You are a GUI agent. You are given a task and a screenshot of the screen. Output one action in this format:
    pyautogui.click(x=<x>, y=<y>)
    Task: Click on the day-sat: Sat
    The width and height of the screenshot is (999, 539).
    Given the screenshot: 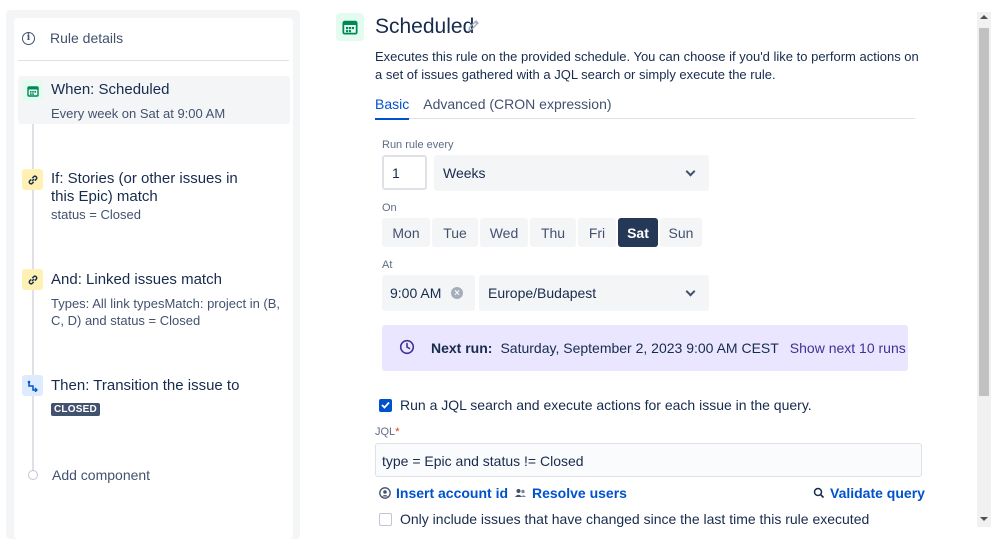 What is the action you would take?
    pyautogui.click(x=638, y=232)
    